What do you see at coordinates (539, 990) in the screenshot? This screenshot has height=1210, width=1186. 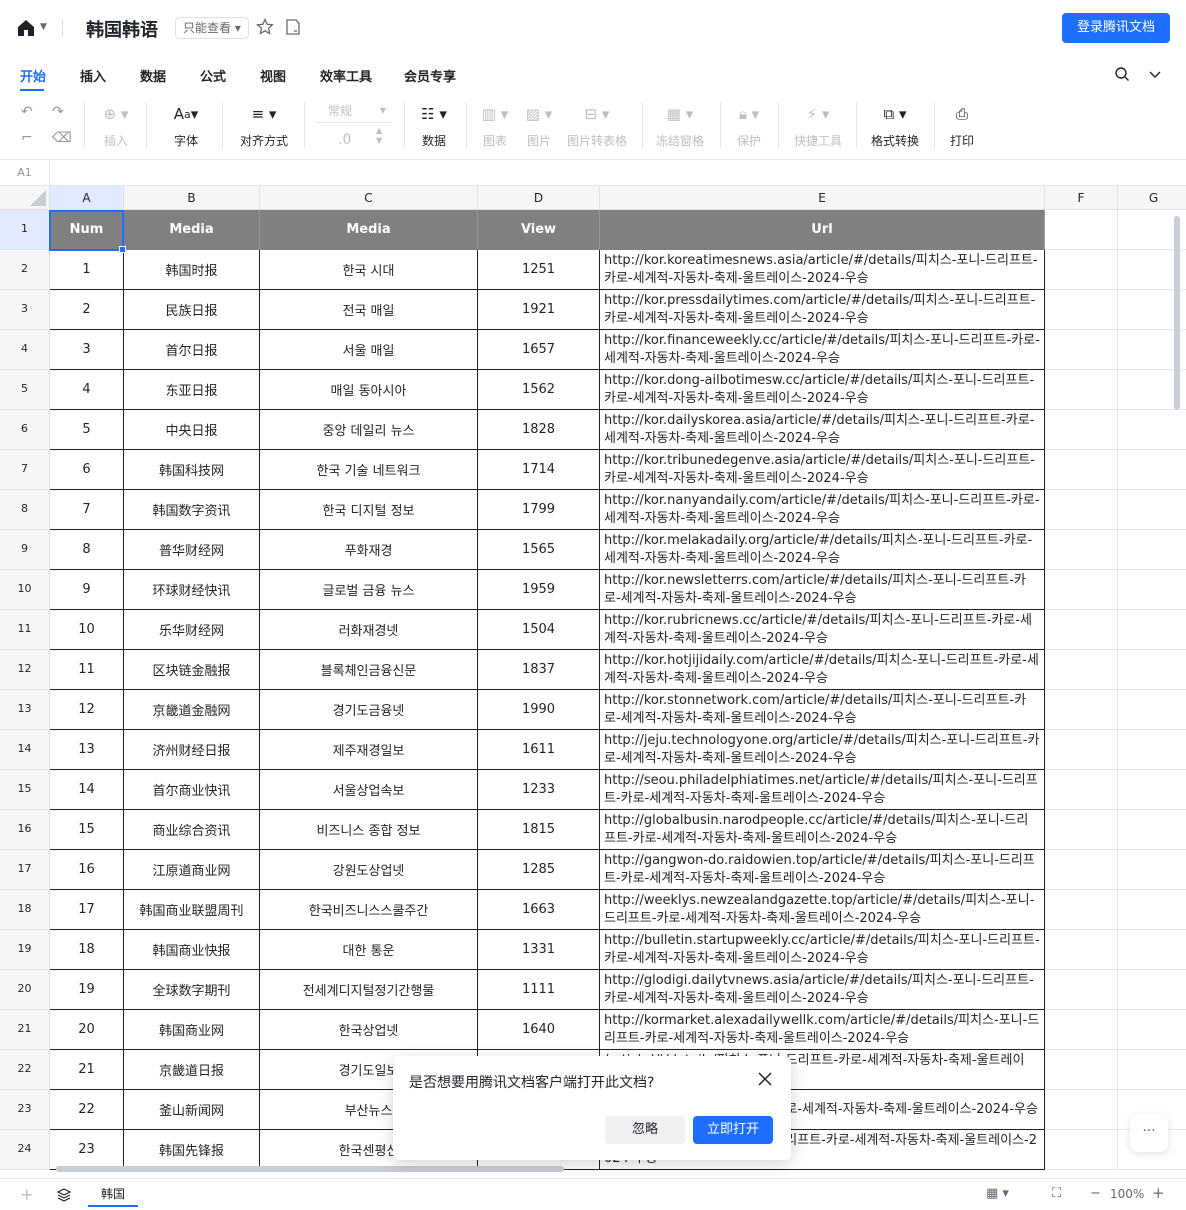 I see `view-cell: 1111` at bounding box center [539, 990].